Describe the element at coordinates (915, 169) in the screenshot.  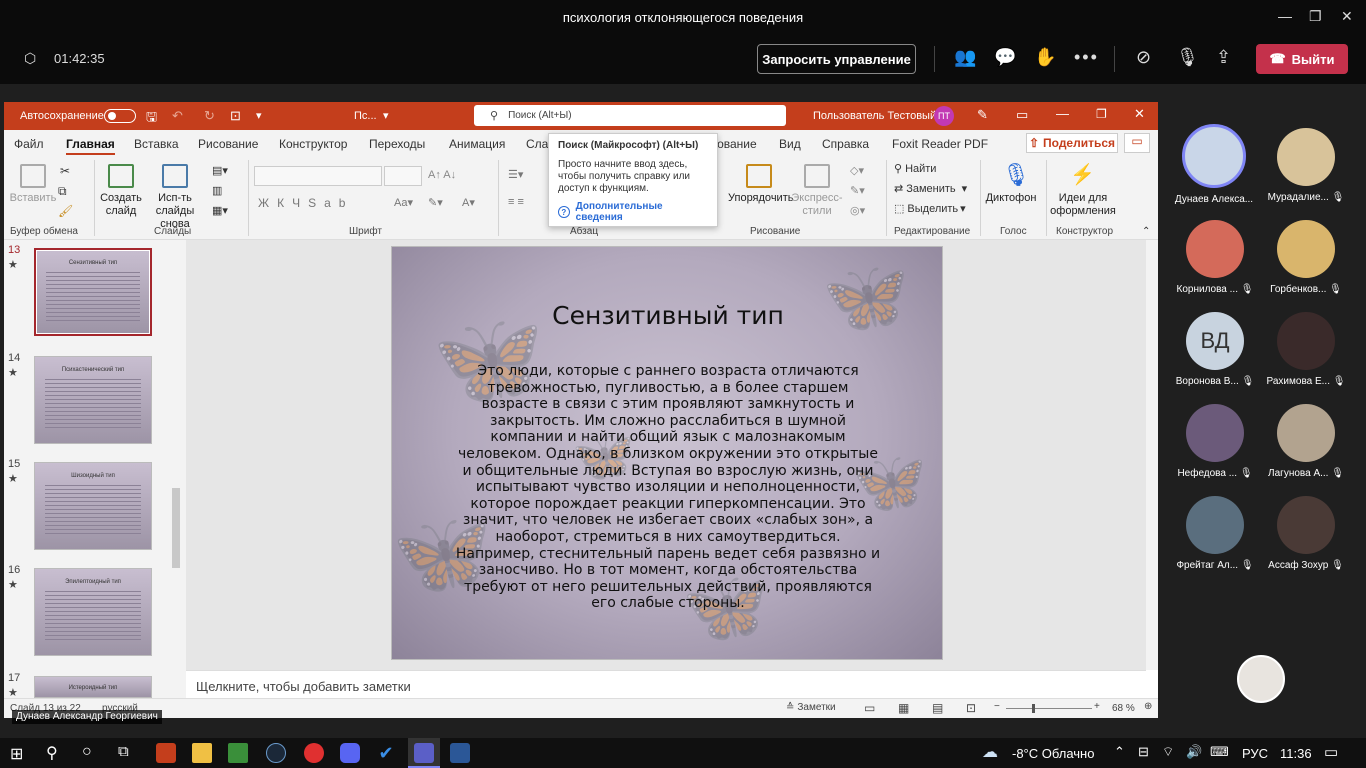
I see `find-button: ⚲ Найти` at that location.